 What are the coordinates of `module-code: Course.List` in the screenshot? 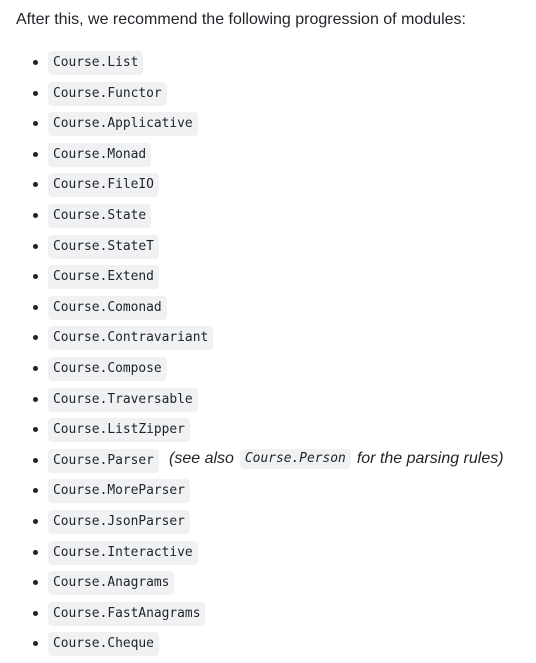 It's located at (96, 63).